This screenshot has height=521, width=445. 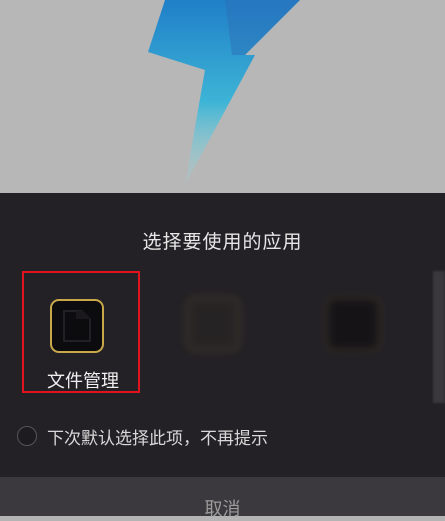 I want to click on remember-choice-row: 下次默认选择此项，不再提示, so click(x=142, y=437).